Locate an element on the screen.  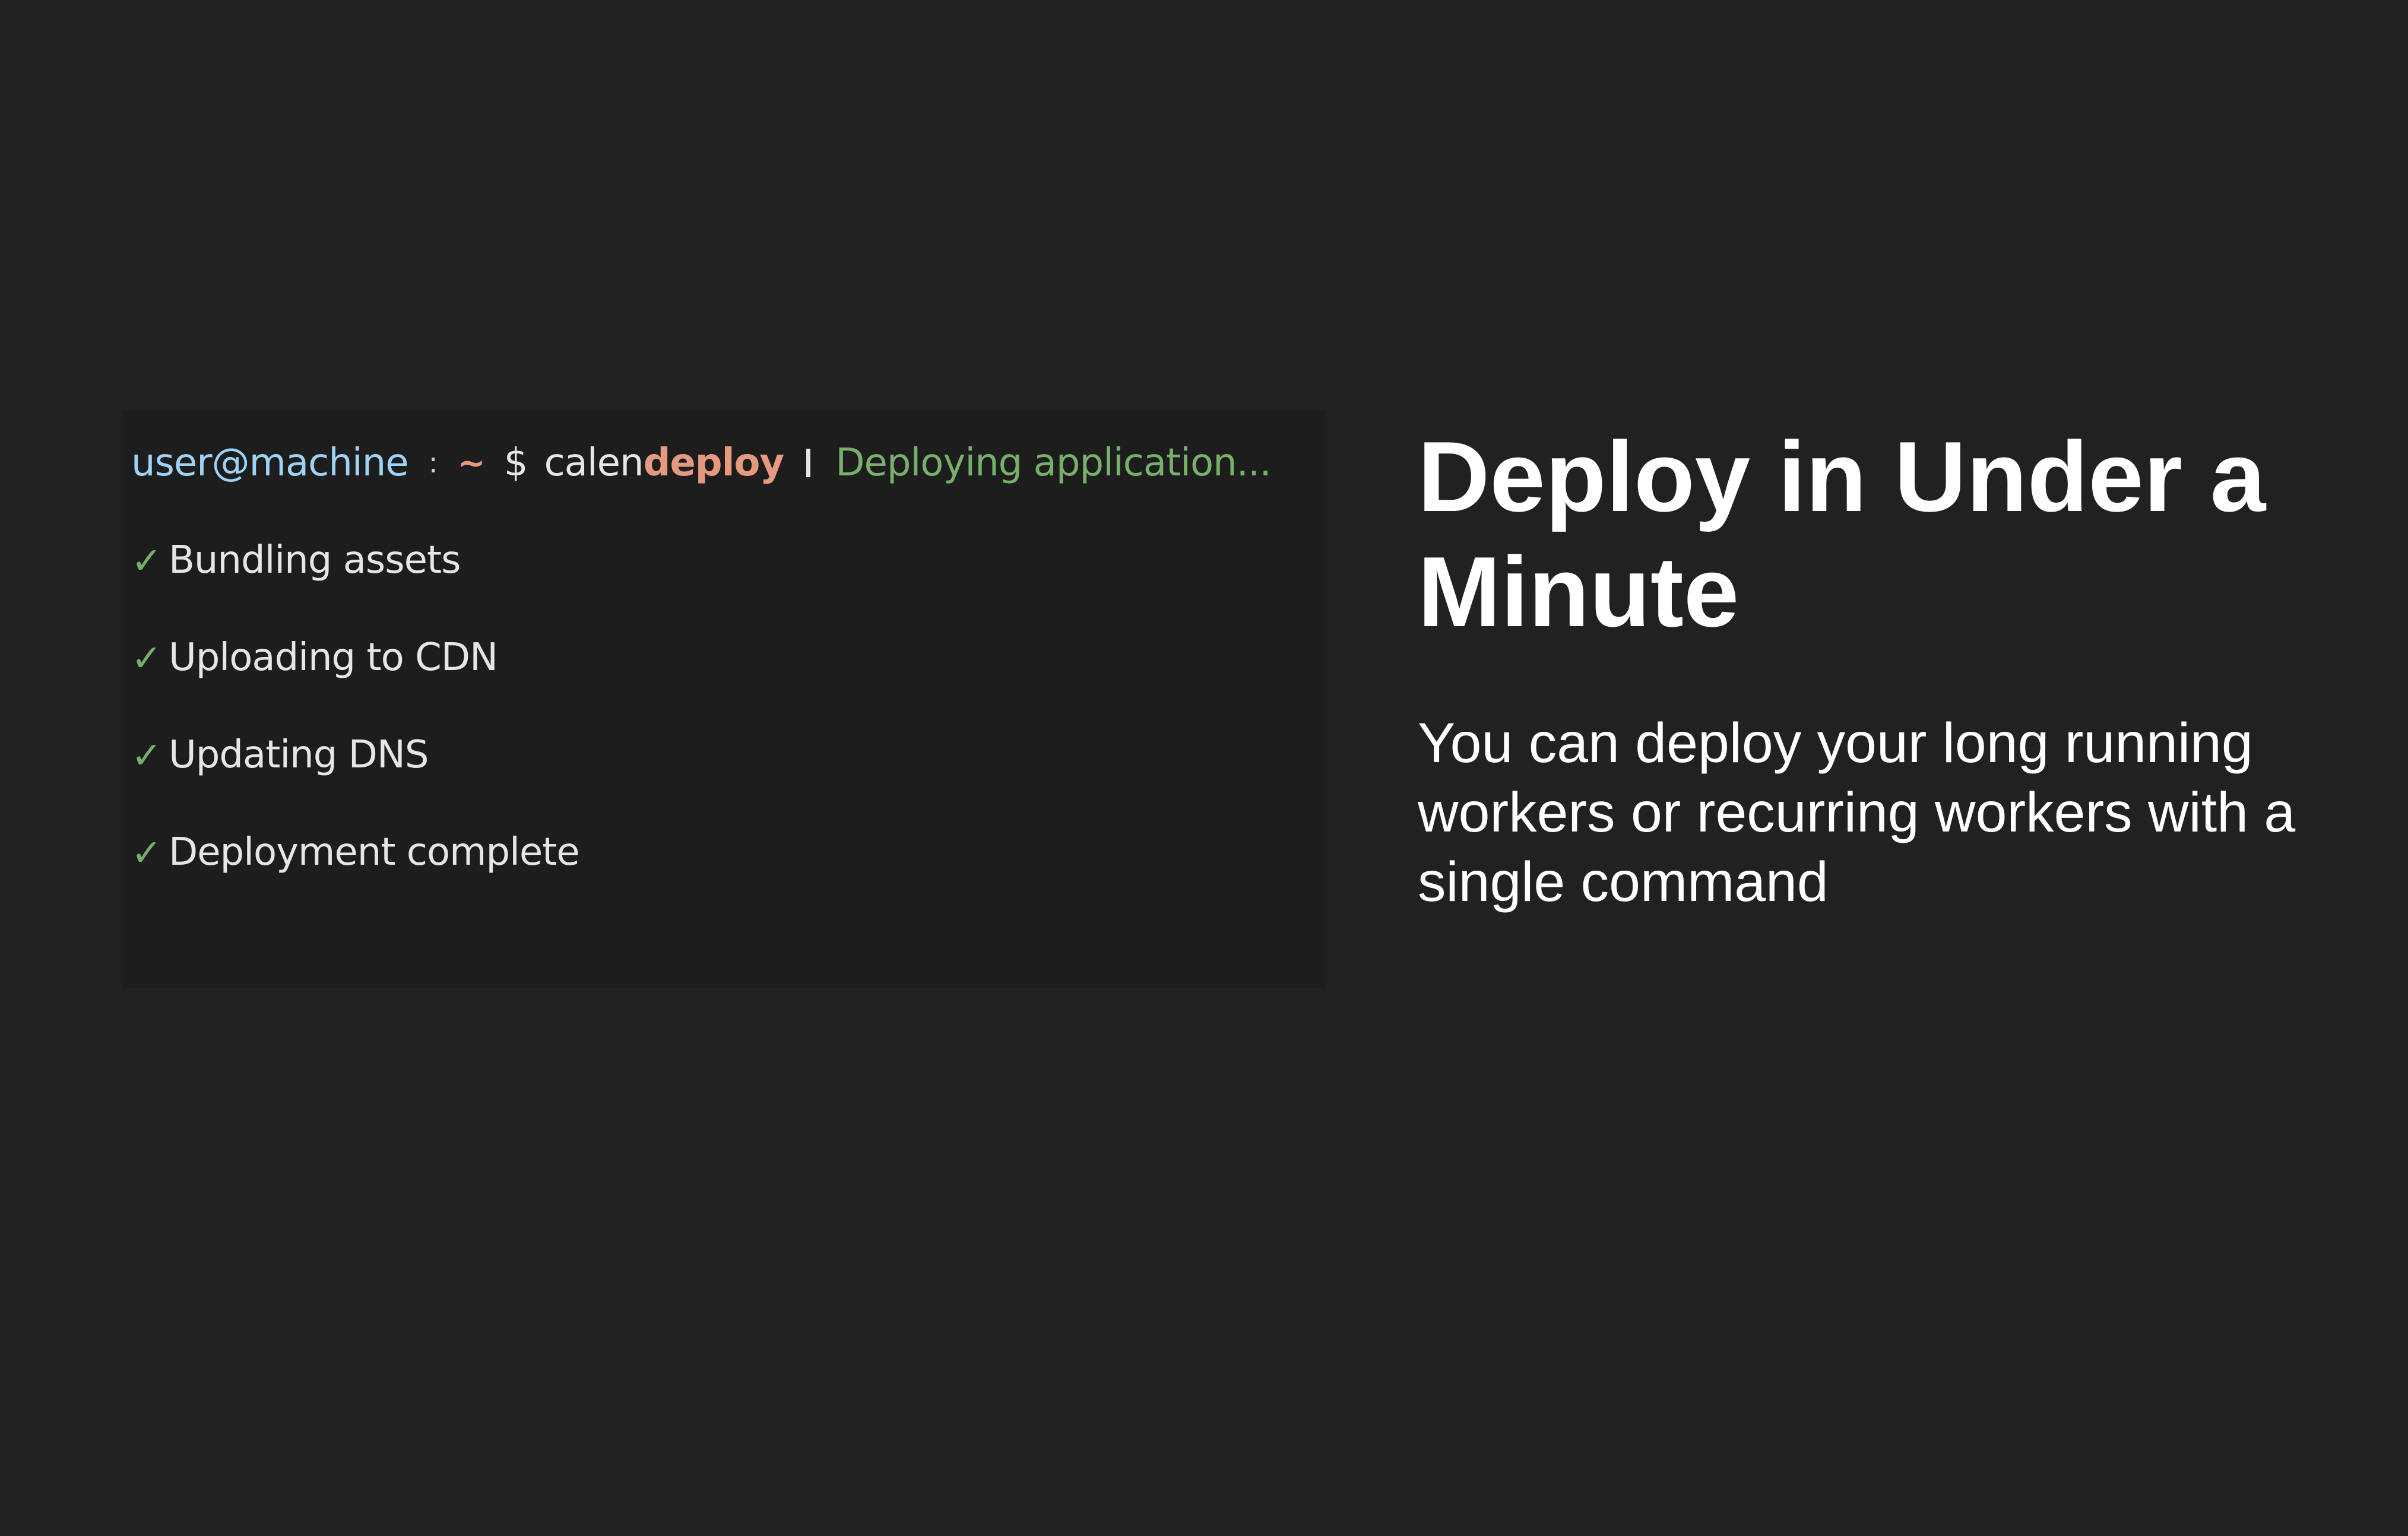
step-item: ✓ Deployment complete is located at coordinates (356, 852).